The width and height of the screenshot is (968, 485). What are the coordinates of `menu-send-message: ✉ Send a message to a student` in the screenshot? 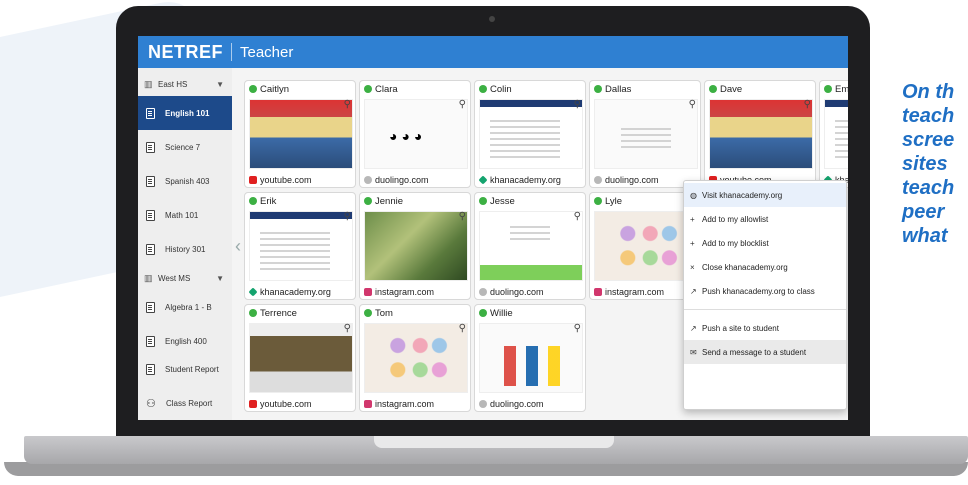 It's located at (765, 352).